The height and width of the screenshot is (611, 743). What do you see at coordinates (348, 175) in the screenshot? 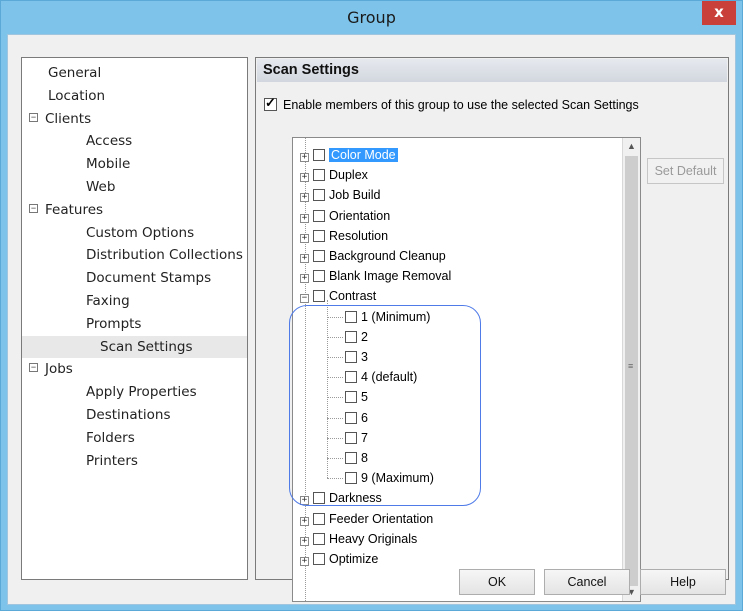
I see `option-label: Duplex` at bounding box center [348, 175].